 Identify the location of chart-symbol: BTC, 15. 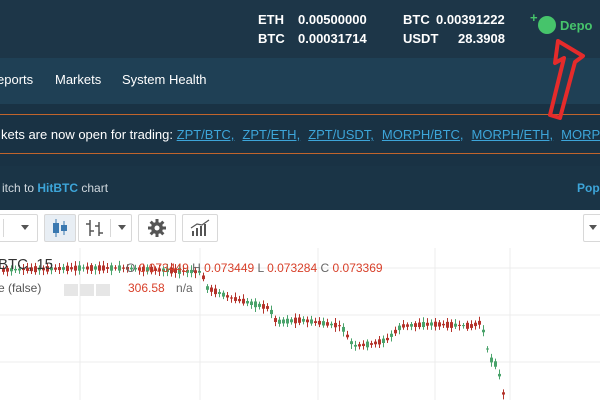
(27, 264).